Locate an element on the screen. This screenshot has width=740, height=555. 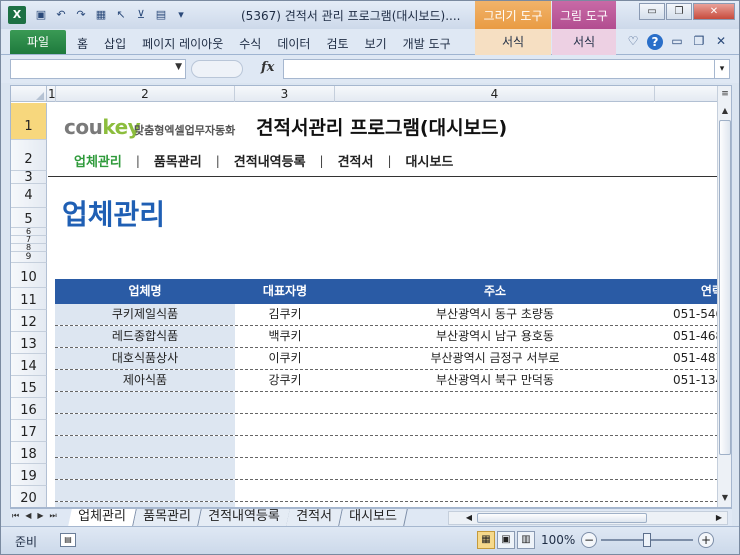
ribbon-close-icon: ✕ is located at coordinates (721, 42).